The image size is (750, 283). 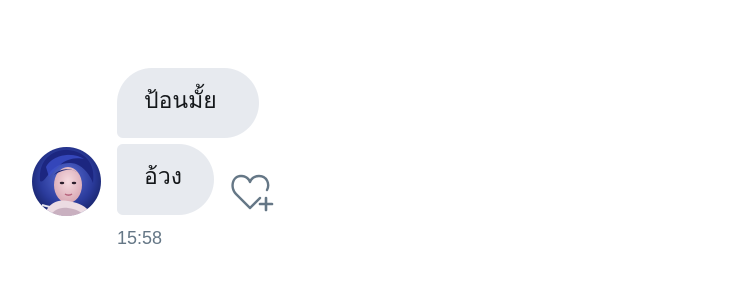 What do you see at coordinates (180, 100) in the screenshot?
I see `message-text: ป้อนมั้ย` at bounding box center [180, 100].